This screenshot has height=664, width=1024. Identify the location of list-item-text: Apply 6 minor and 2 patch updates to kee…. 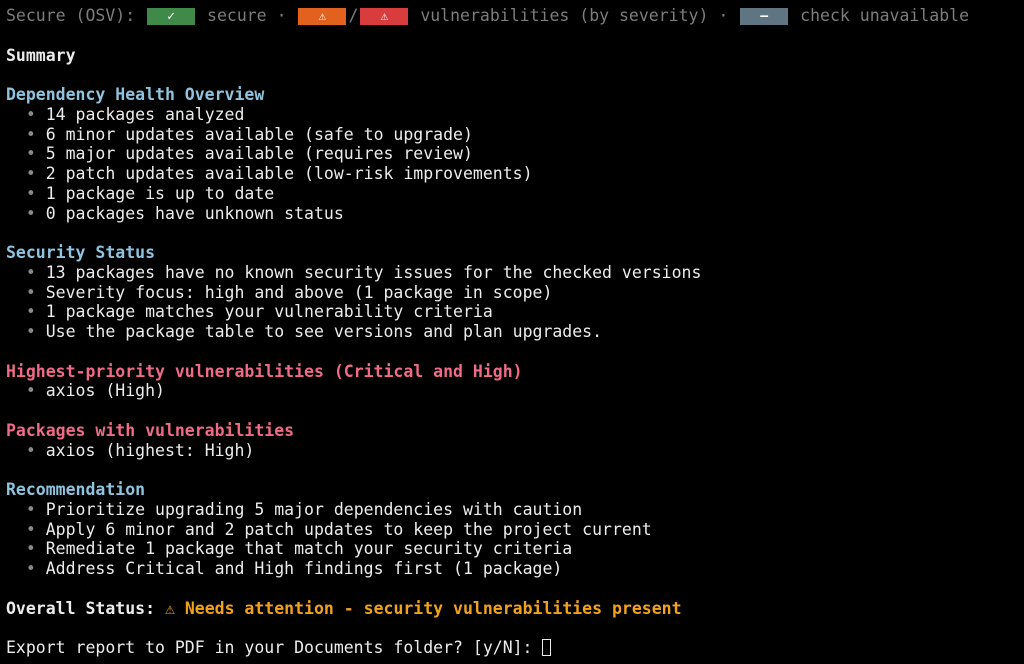
(348, 529).